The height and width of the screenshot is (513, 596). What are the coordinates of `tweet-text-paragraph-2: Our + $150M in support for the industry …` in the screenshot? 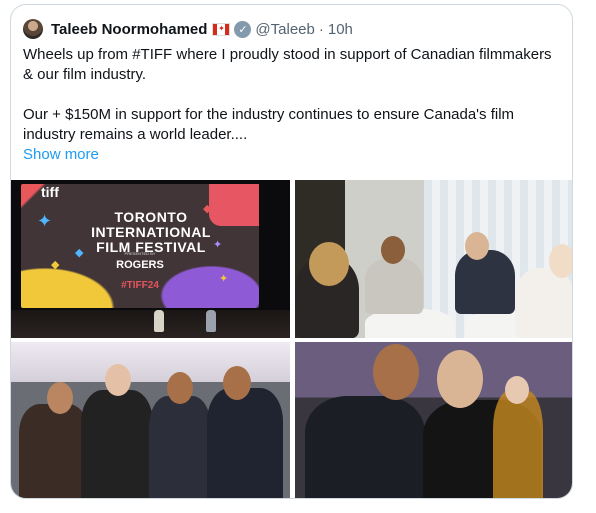 It's located at (269, 124).